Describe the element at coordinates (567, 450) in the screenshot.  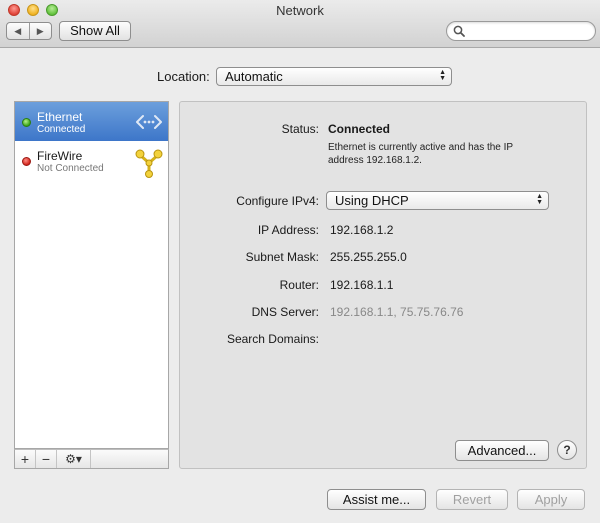
I see `help-button: ?` at that location.